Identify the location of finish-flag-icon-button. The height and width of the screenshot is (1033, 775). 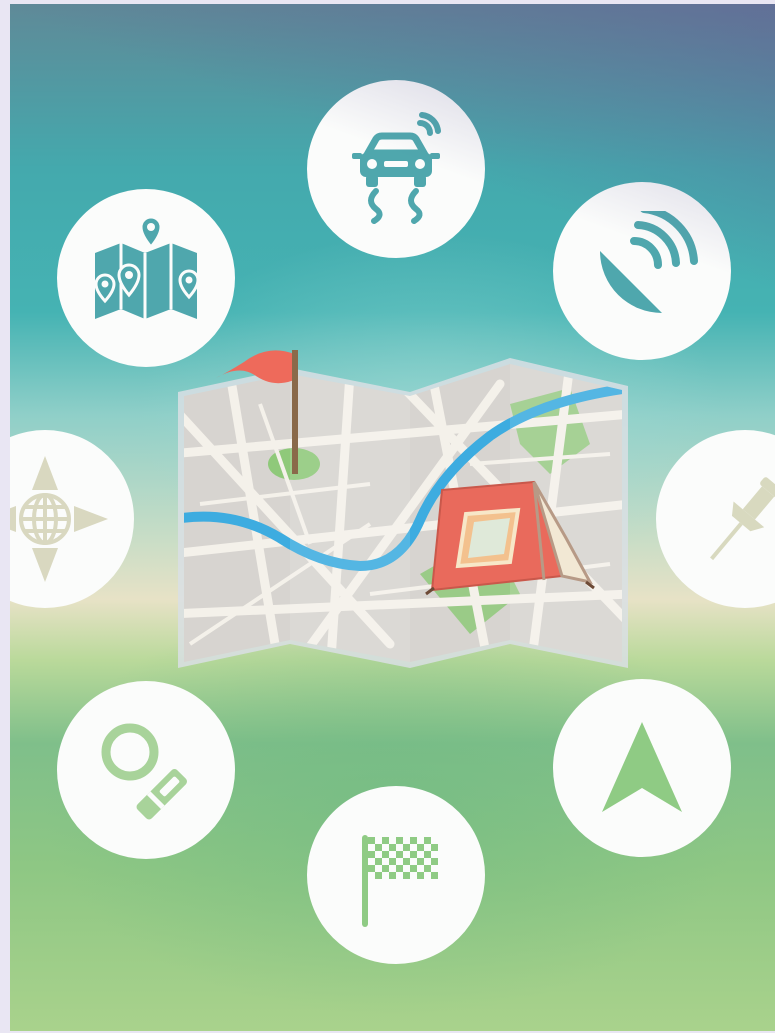
(396, 875).